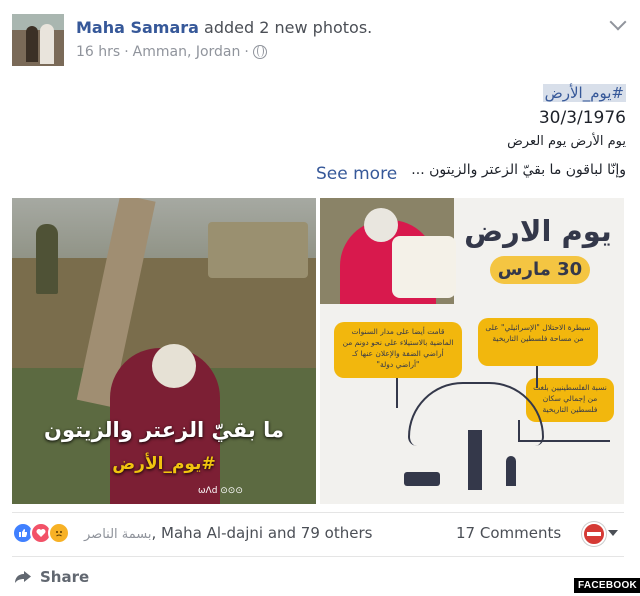 The height and width of the screenshot is (596, 640). What do you see at coordinates (98, 52) in the screenshot?
I see `post-timestamp: 16 hrs` at bounding box center [98, 52].